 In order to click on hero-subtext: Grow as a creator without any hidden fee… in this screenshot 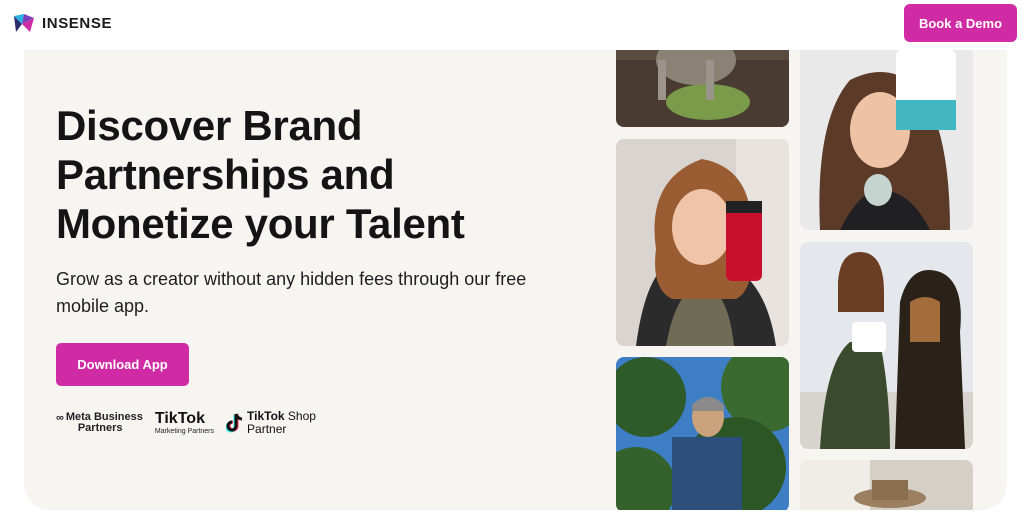, I will do `click(291, 292)`.